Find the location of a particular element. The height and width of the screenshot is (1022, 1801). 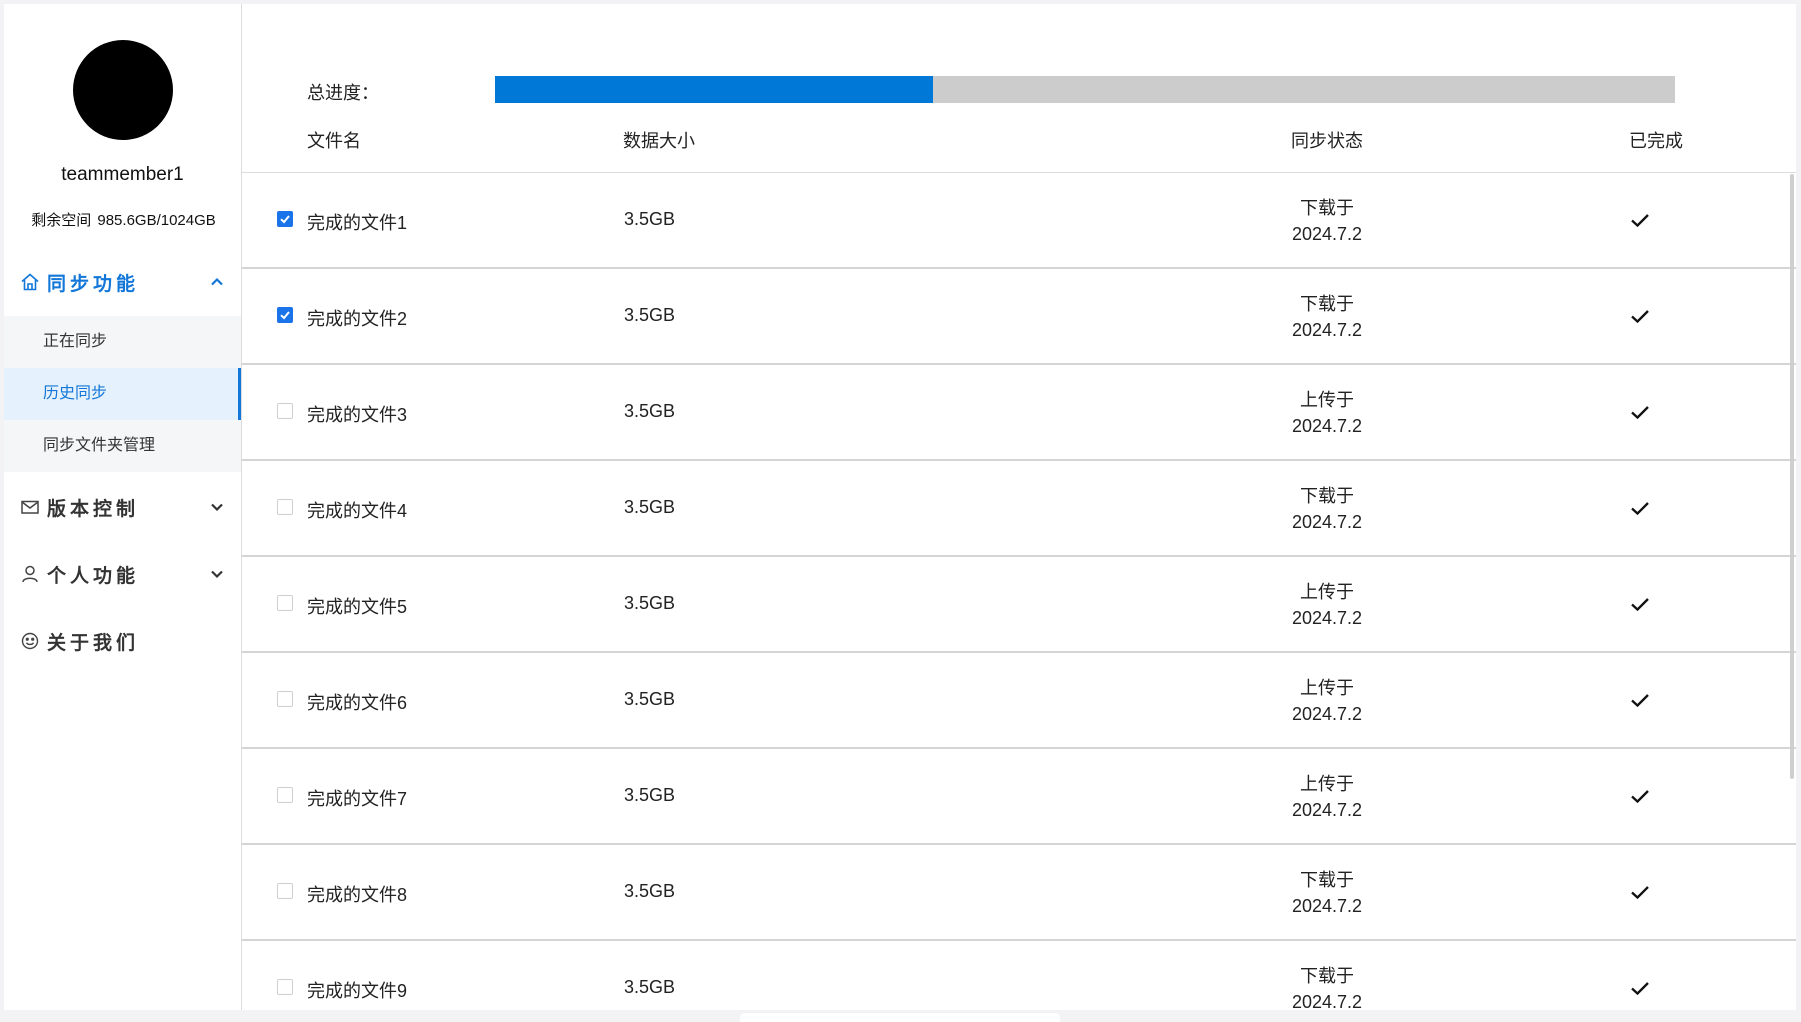

table-row: 完成的文件4 3.5GB 下载于 2024.7.2 is located at coordinates (1019, 509).